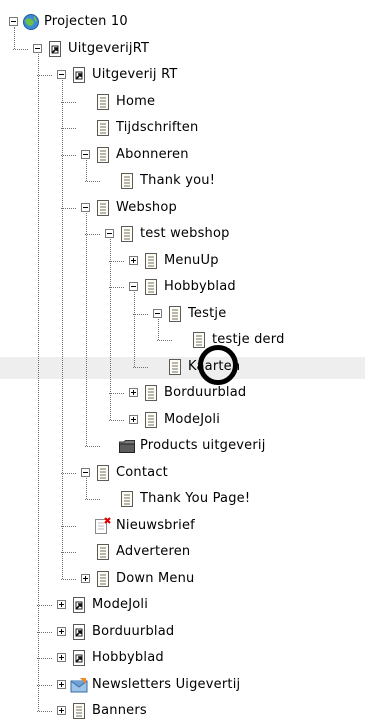 This screenshot has width=365, height=724. What do you see at coordinates (146, 207) in the screenshot?
I see `tree-node-label: Webshop` at bounding box center [146, 207].